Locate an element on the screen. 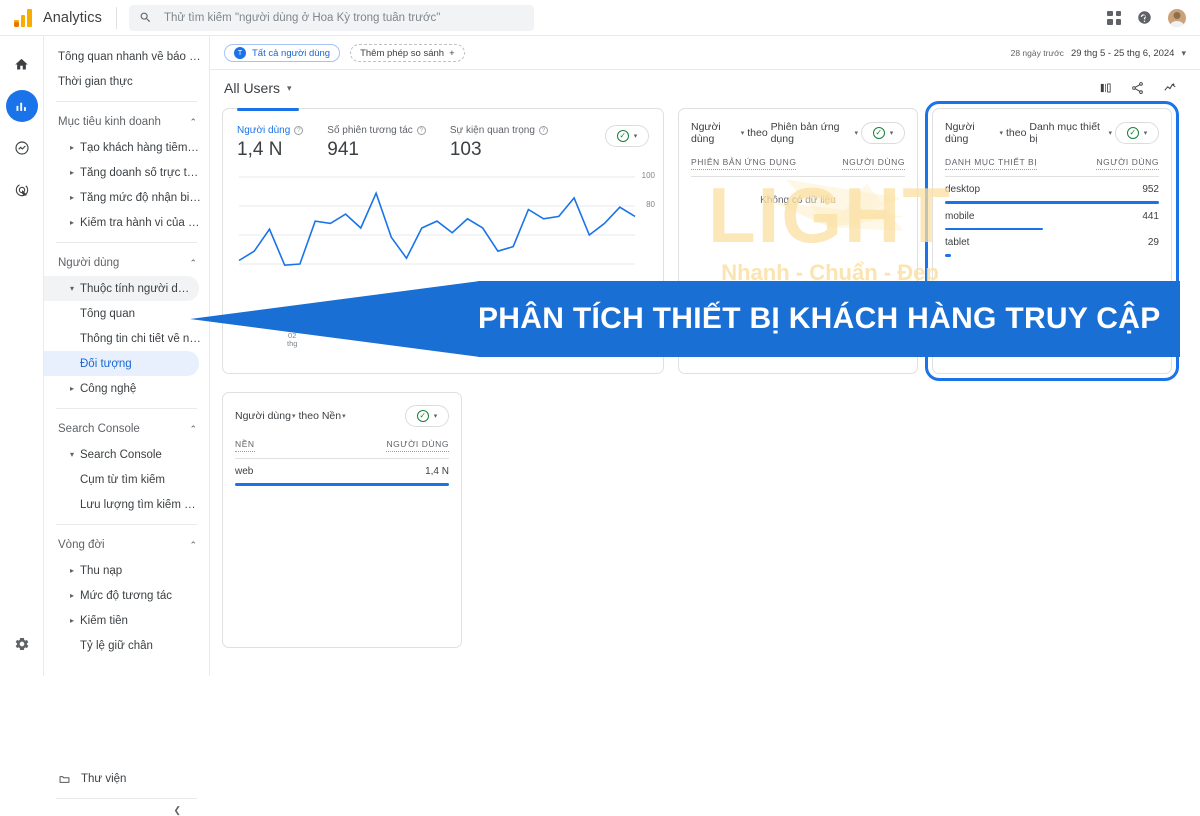  sidebar-item-user-attributes: ▾ Thuộc tính người dùng is located at coordinates (121, 288).